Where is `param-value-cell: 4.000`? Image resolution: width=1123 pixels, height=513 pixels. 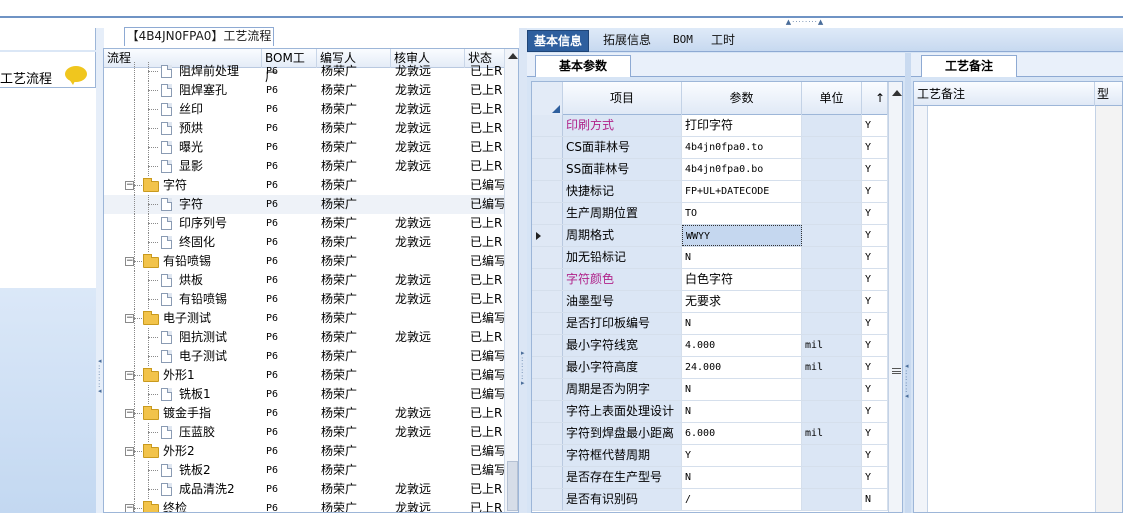
param-value-cell: 4.000 is located at coordinates (742, 345).